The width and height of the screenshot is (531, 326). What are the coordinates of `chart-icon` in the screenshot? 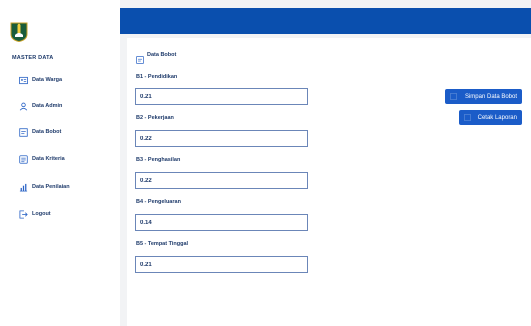 It's located at (23, 187).